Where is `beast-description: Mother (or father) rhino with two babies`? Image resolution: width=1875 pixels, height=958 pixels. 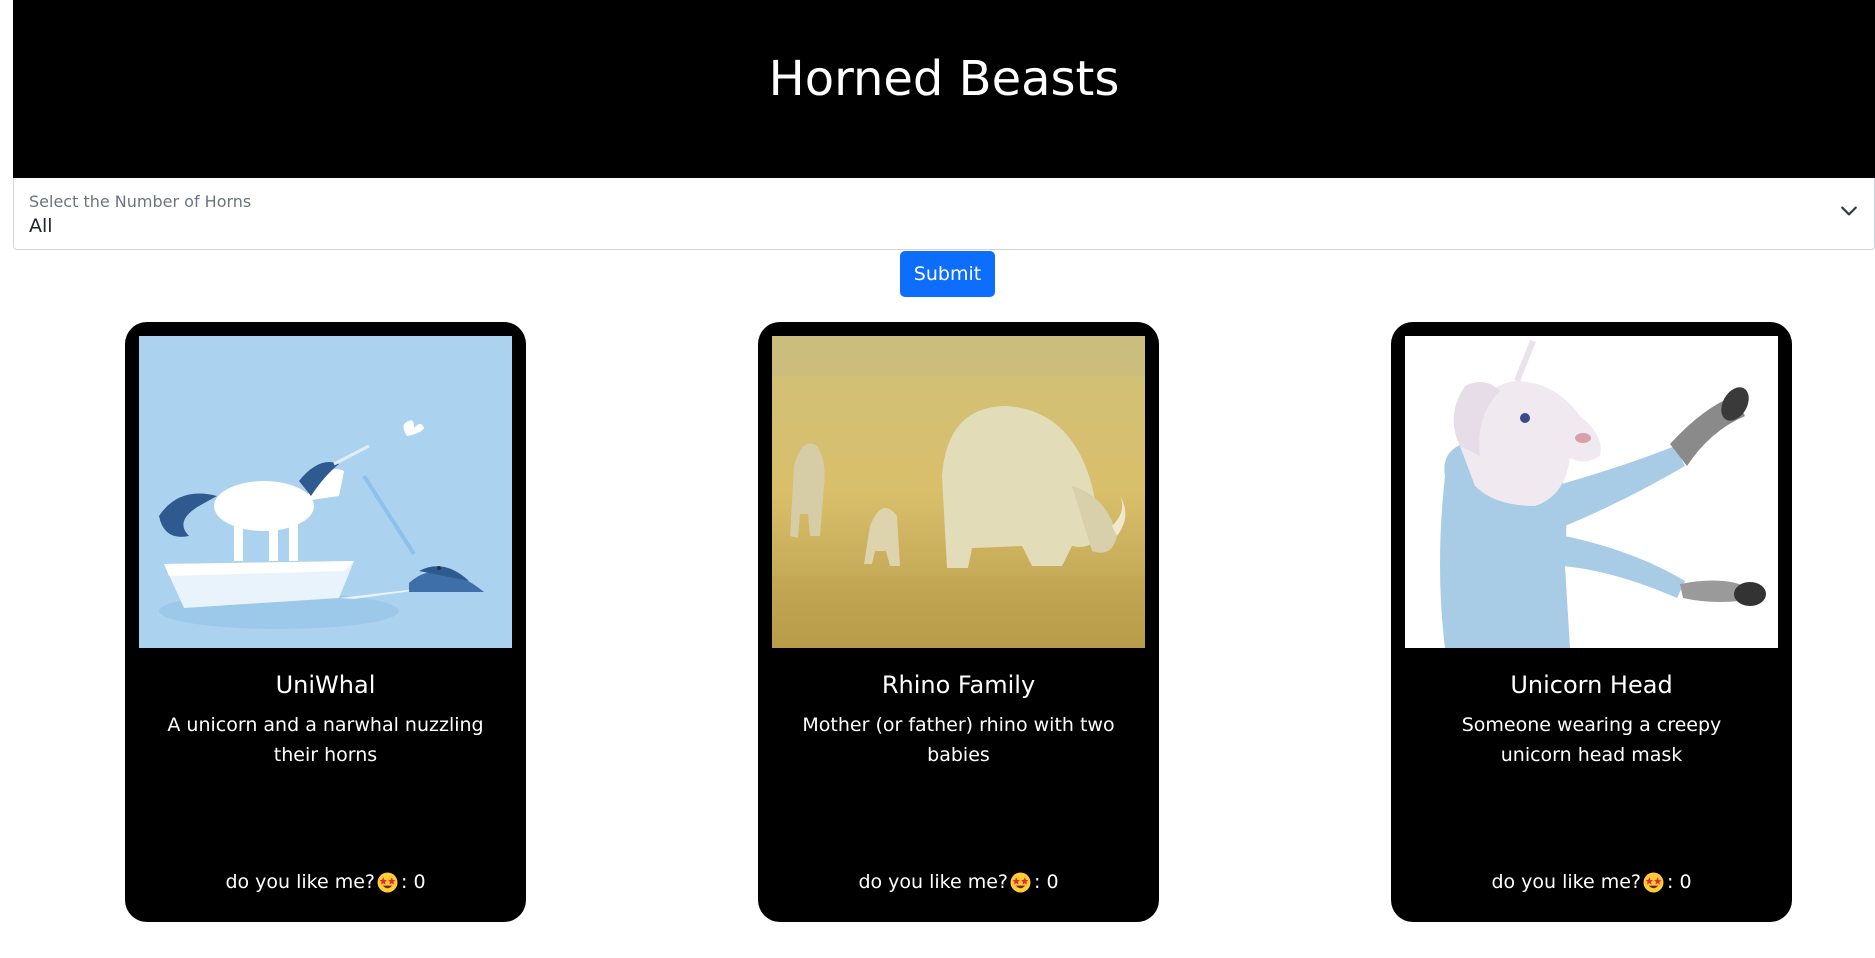 beast-description: Mother (or father) rhino with two babies is located at coordinates (958, 740).